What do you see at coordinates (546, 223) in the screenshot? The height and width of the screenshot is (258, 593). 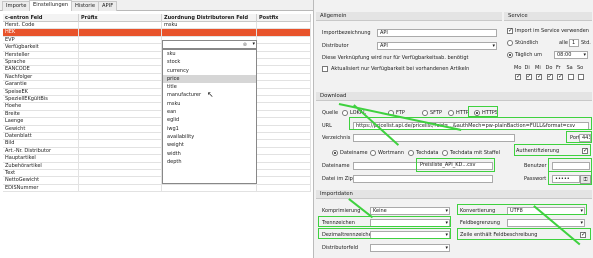 I see `feldbegrenzung-select: ▾` at bounding box center [546, 223].